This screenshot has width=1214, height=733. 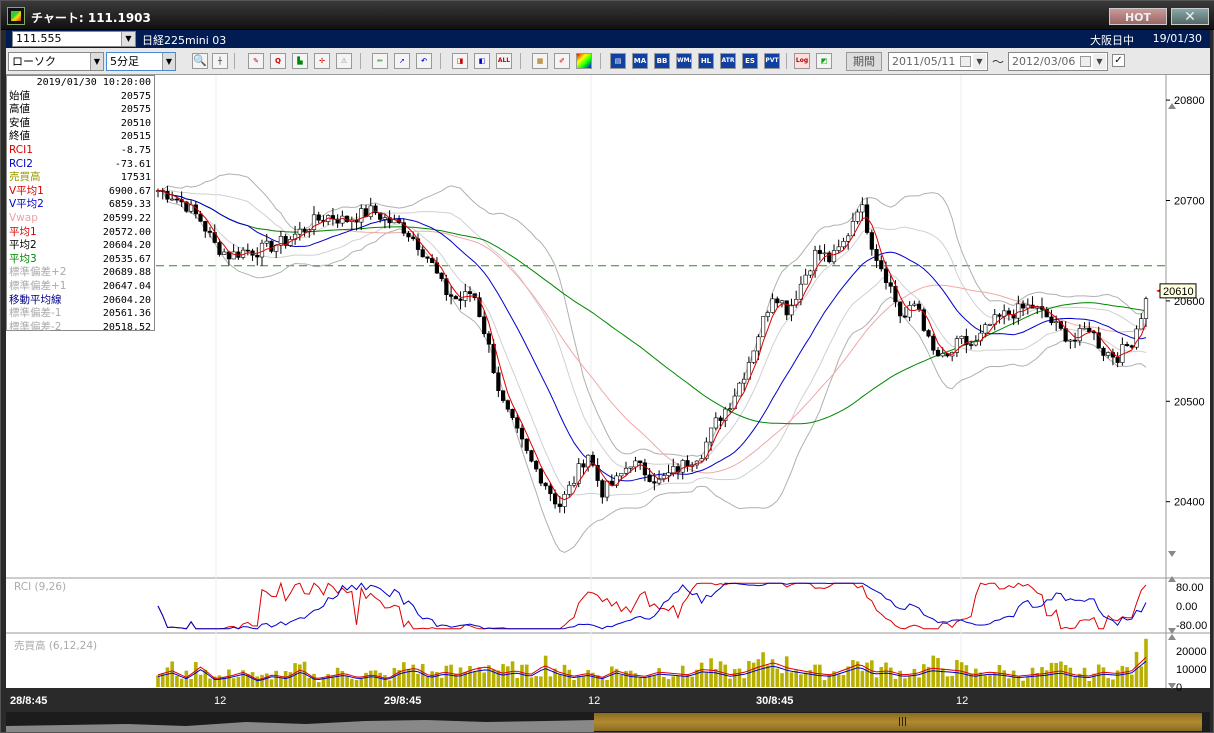 I want to click on search-chart-icon: Q, so click(x=278, y=61).